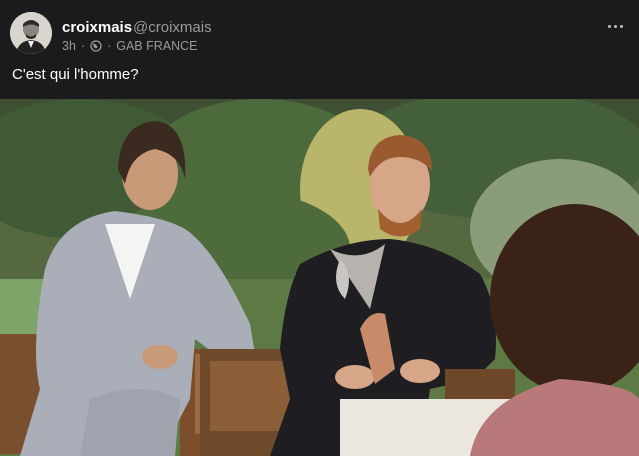 Image resolution: width=639 pixels, height=456 pixels. Describe the element at coordinates (96, 46) in the screenshot. I see `globe-icon` at that location.